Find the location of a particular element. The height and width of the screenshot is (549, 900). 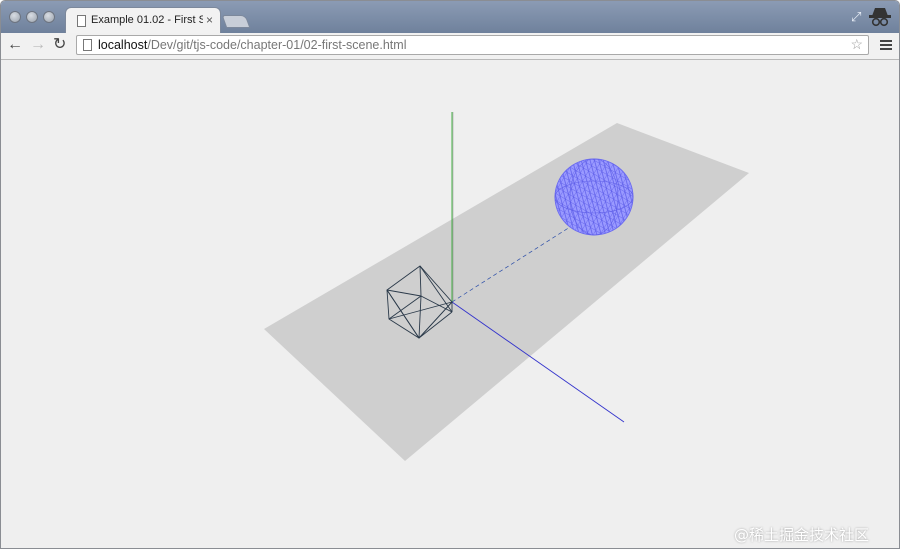

new-tab-button is located at coordinates (236, 21).